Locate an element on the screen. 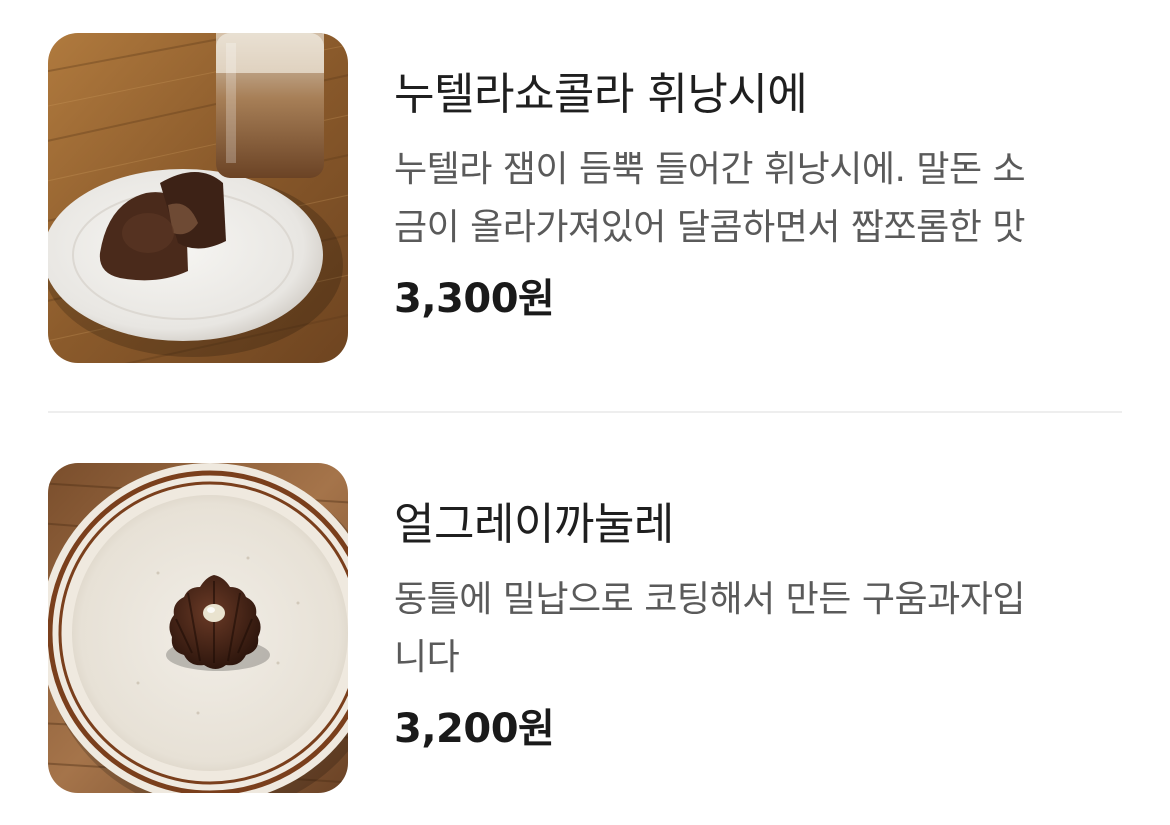  menu-item-price: 3,300원 is located at coordinates (474, 299).